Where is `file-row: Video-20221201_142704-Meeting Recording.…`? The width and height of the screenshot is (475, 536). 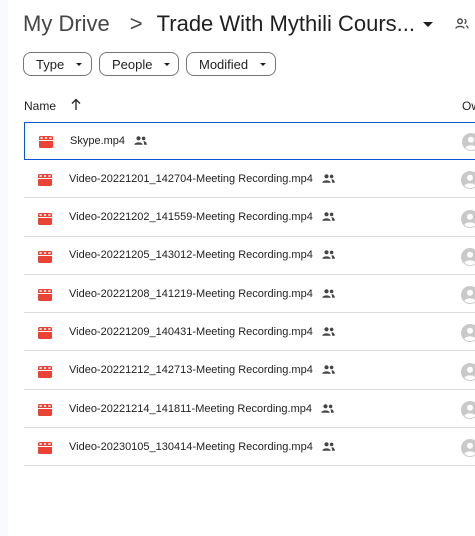
file-row: Video-20221201_142704-Meeting Recording.… is located at coordinates (249, 180).